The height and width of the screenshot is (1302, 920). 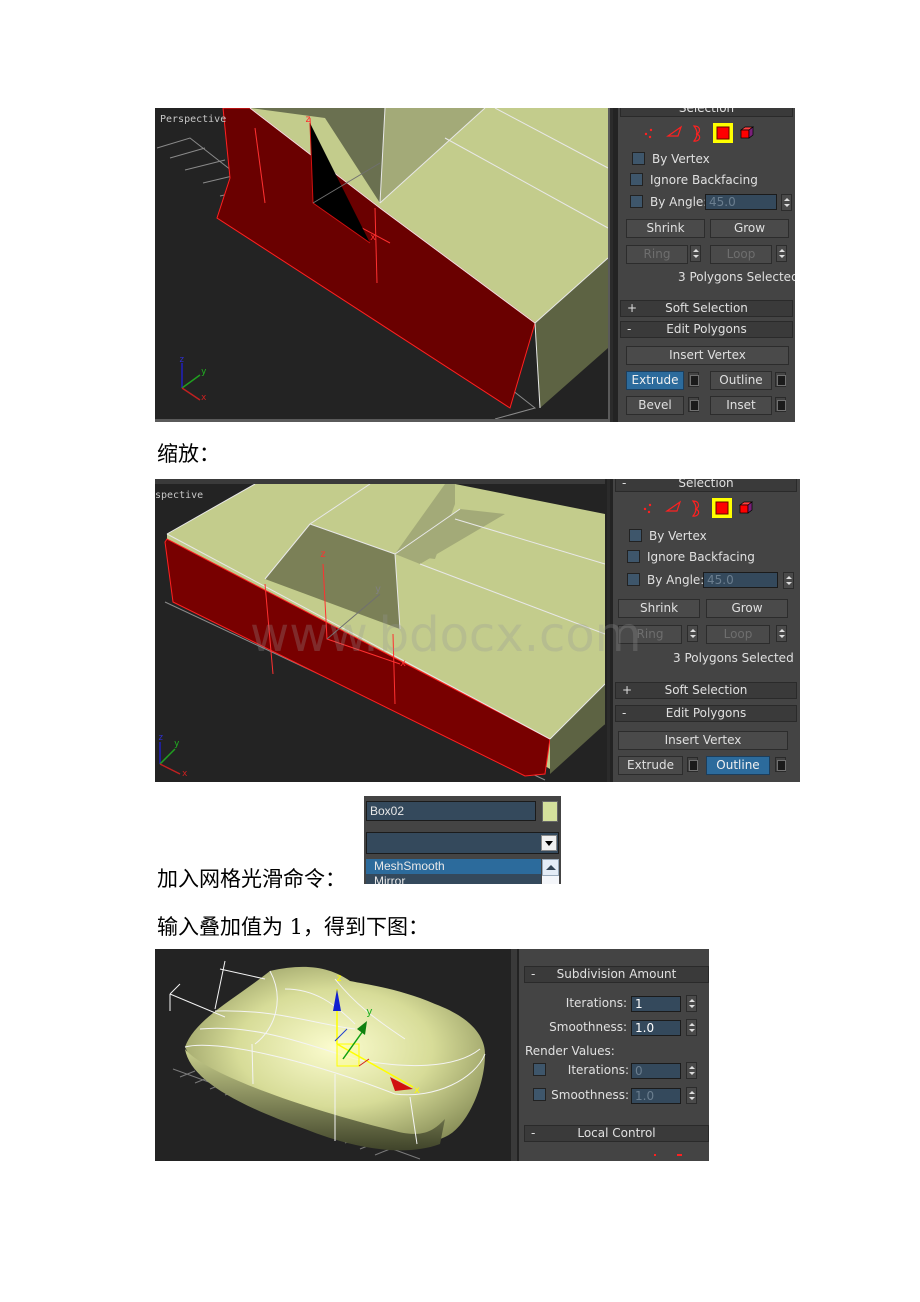 I want to click on smoothness-input: 1.0, so click(x=656, y=1028).